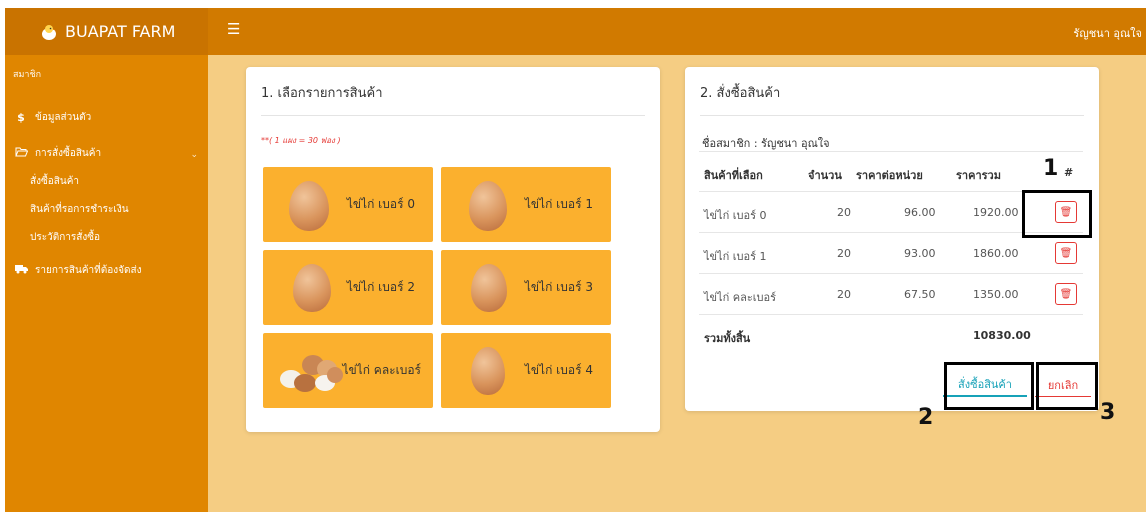 The width and height of the screenshot is (1146, 512). What do you see at coordinates (740, 93) in the screenshot?
I see `card-title: 2. สั่งซื้อสินค้า` at bounding box center [740, 93].